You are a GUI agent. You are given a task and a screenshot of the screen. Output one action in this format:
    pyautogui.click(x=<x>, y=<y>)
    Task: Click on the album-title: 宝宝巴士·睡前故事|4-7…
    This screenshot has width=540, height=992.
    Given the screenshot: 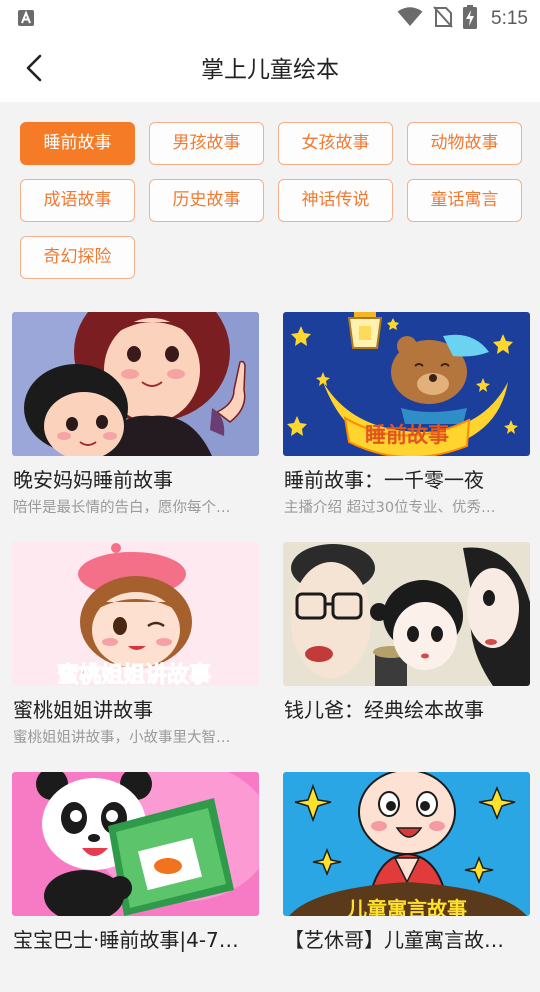 What is the action you would take?
    pyautogui.click(x=126, y=940)
    